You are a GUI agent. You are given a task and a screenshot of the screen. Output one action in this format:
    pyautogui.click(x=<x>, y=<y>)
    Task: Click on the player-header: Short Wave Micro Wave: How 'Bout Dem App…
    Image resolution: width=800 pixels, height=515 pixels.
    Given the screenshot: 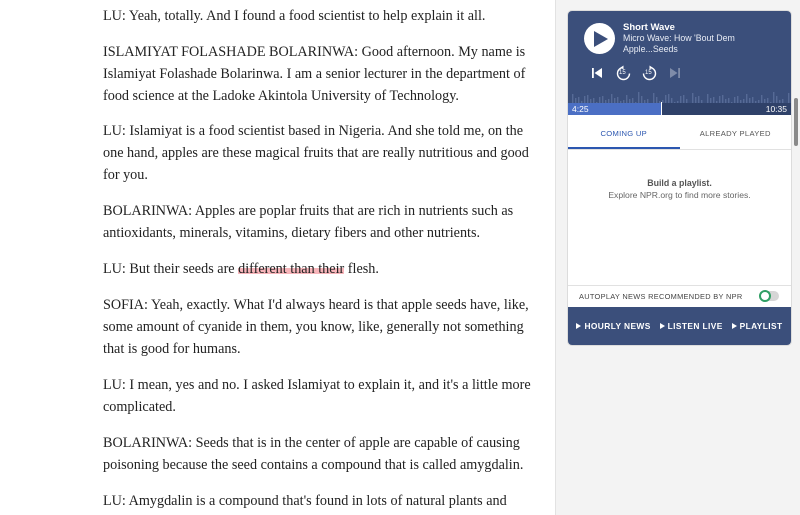 What is the action you would take?
    pyautogui.click(x=679, y=63)
    